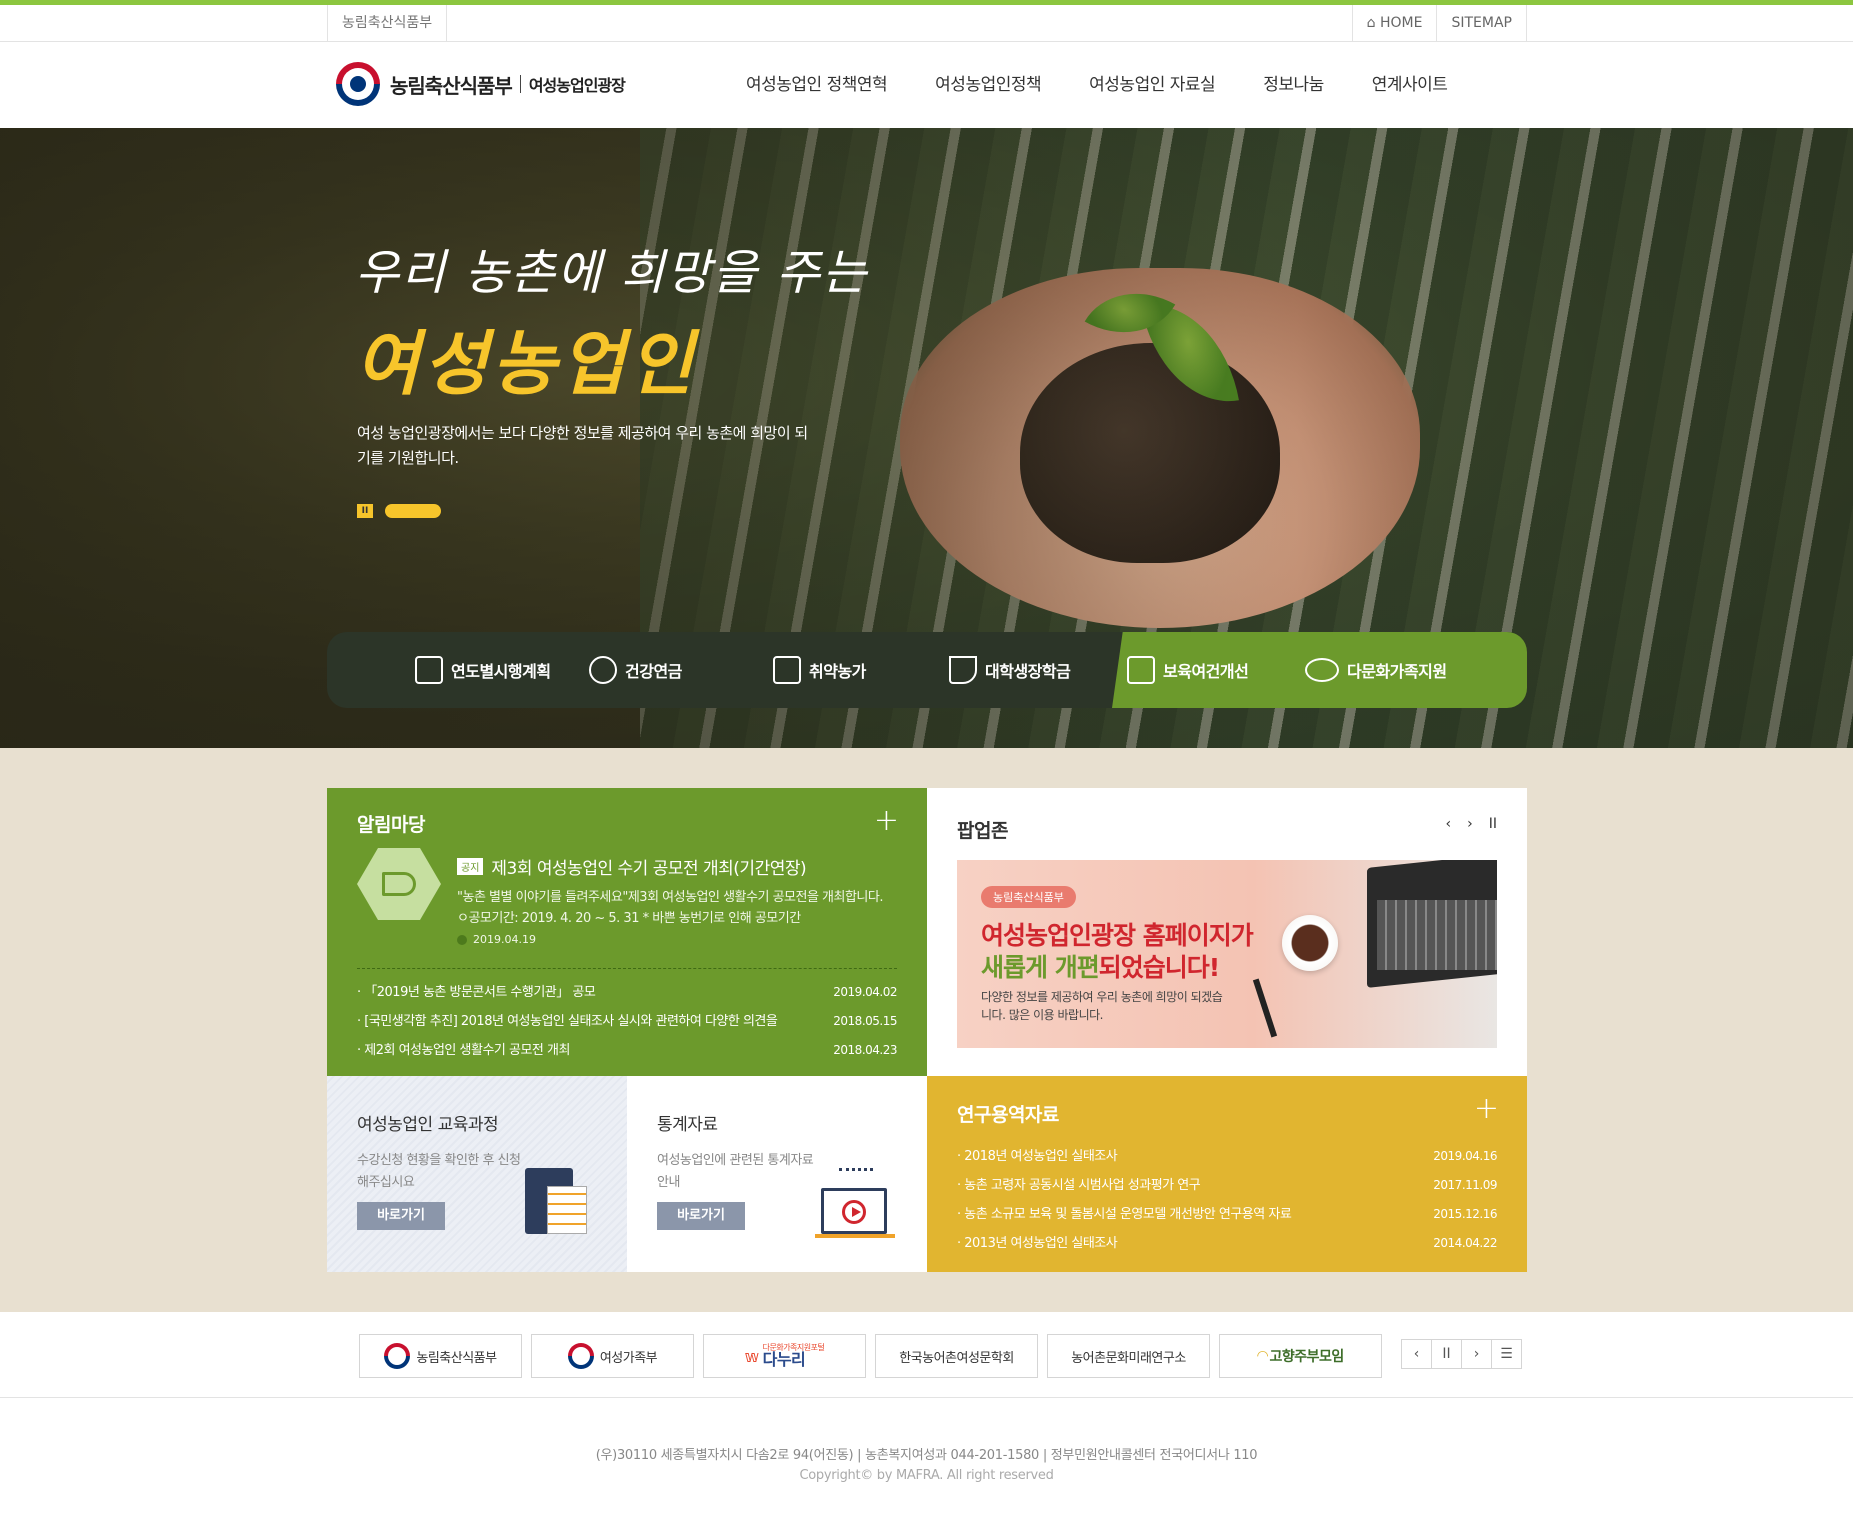 This screenshot has height=1538, width=1853. I want to click on pen-image, so click(1265, 1008).